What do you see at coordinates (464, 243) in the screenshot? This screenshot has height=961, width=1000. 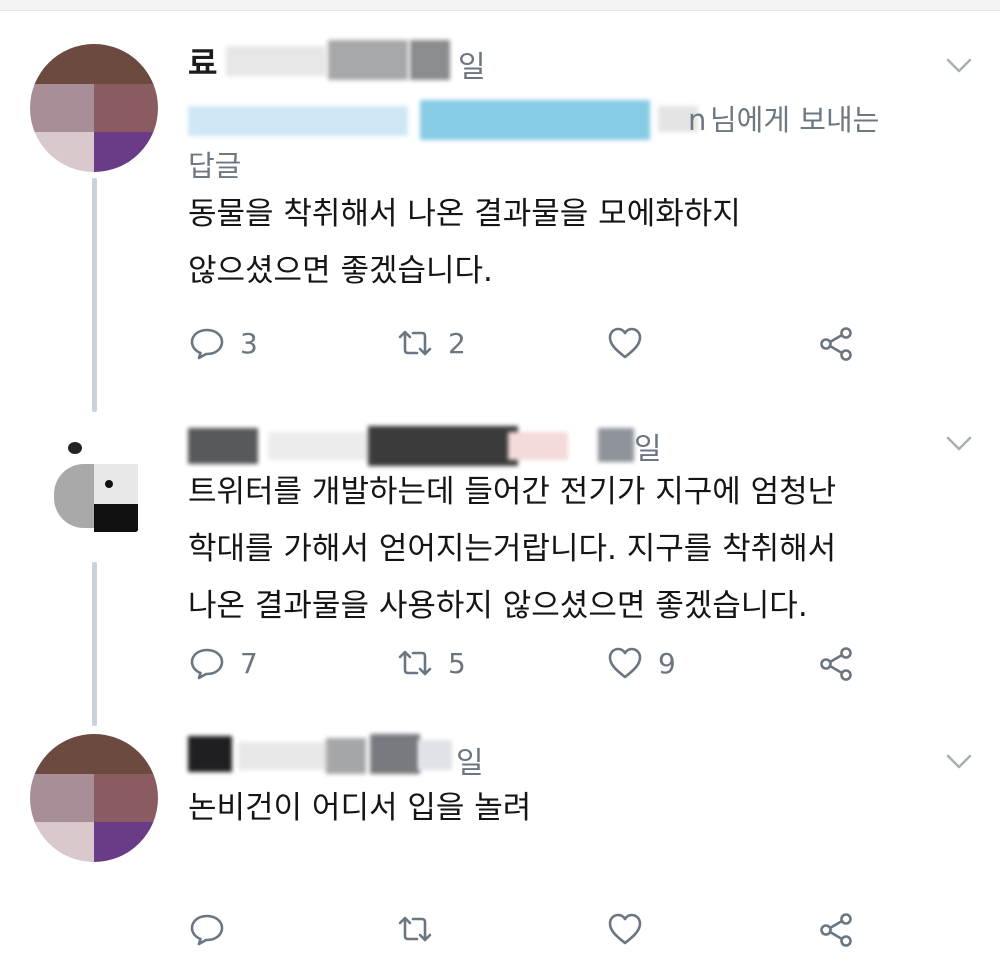 I see `tweet-text: 동물을 착취해서 나온 결과물을 모에화하지 않으셨으면 좋겠습니다.` at bounding box center [464, 243].